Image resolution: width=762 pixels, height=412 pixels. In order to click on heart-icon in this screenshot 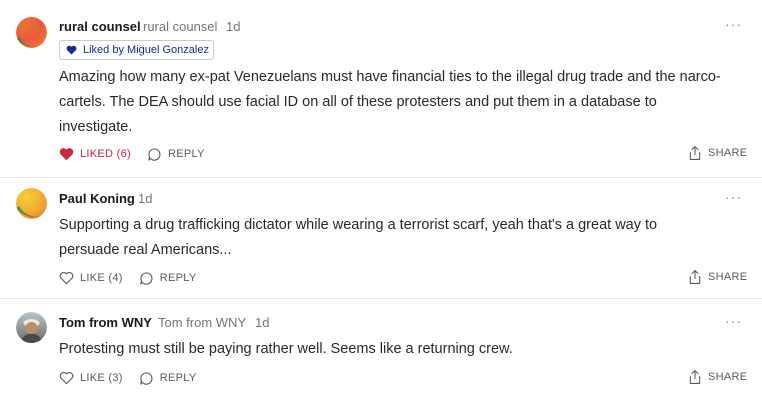, I will do `click(71, 50)`.